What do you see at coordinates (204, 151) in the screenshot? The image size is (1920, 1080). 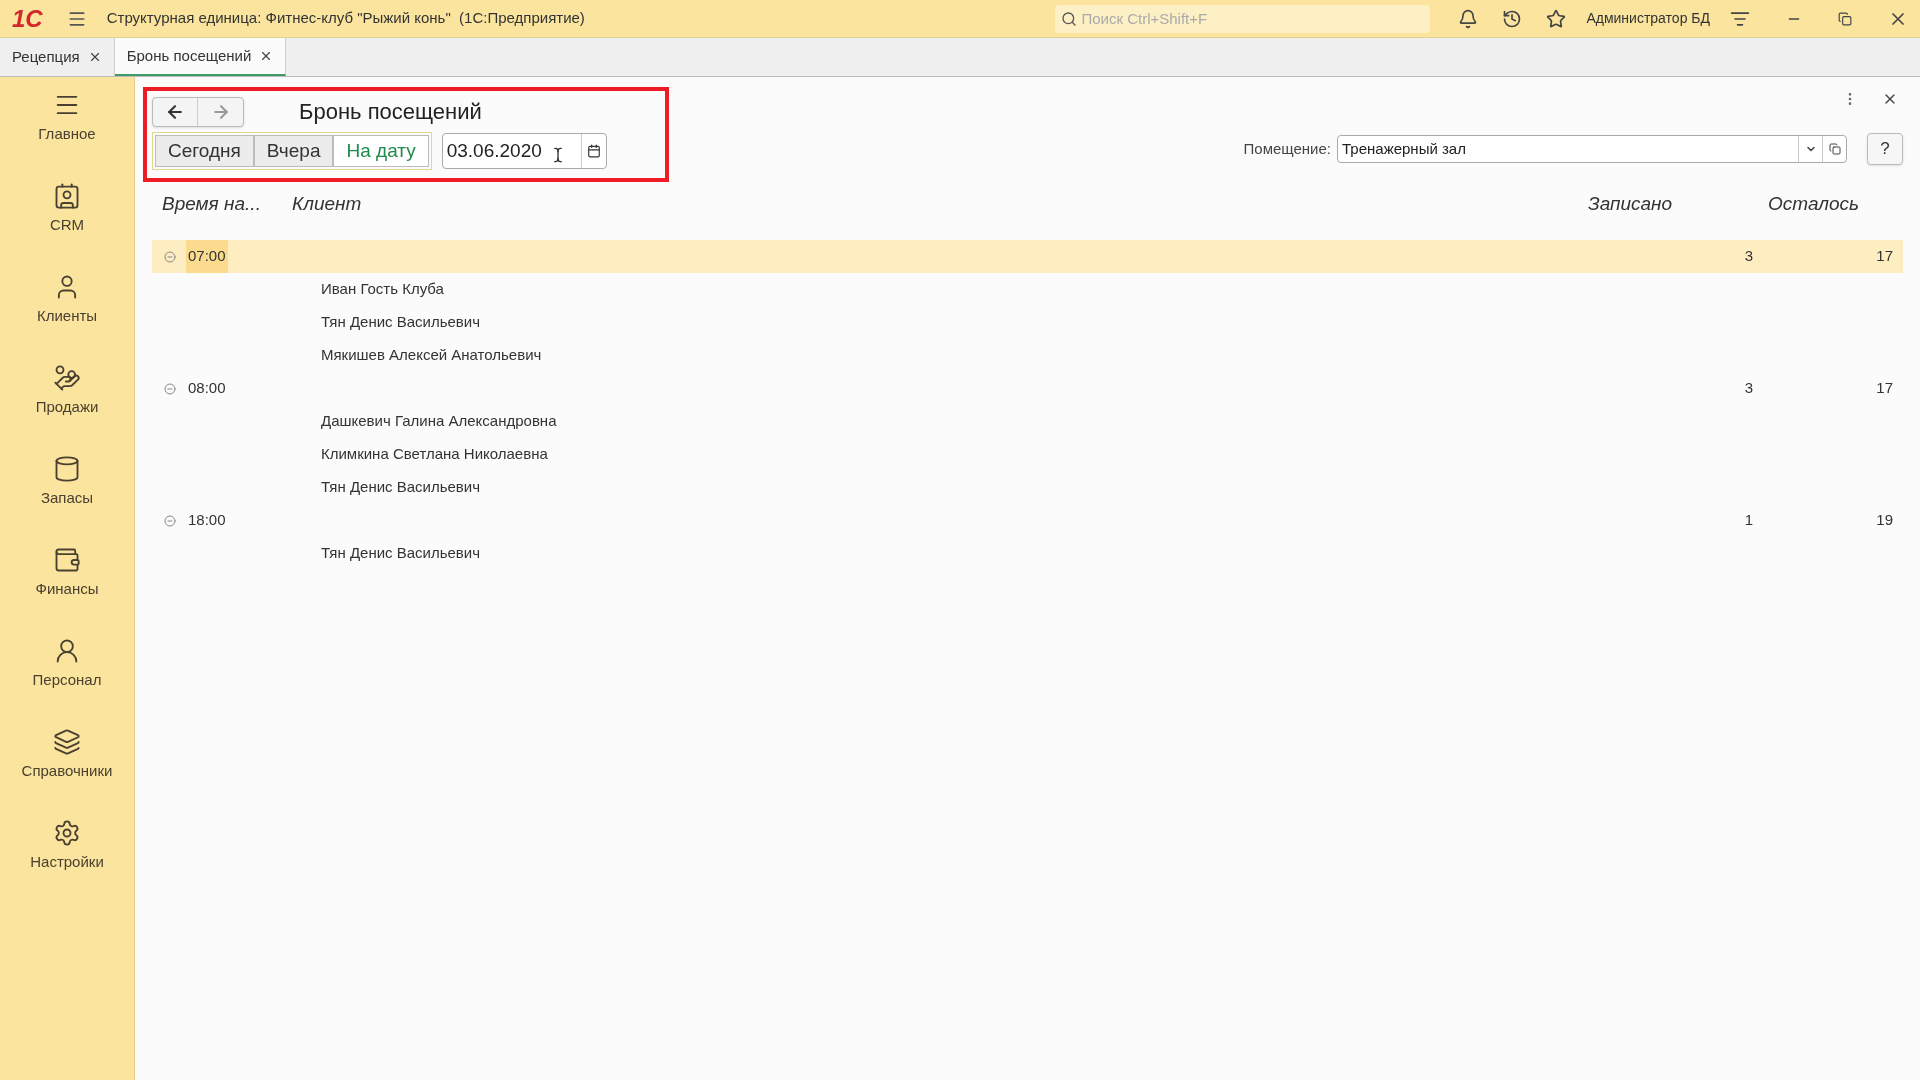 I see `period-button: Сегодня` at bounding box center [204, 151].